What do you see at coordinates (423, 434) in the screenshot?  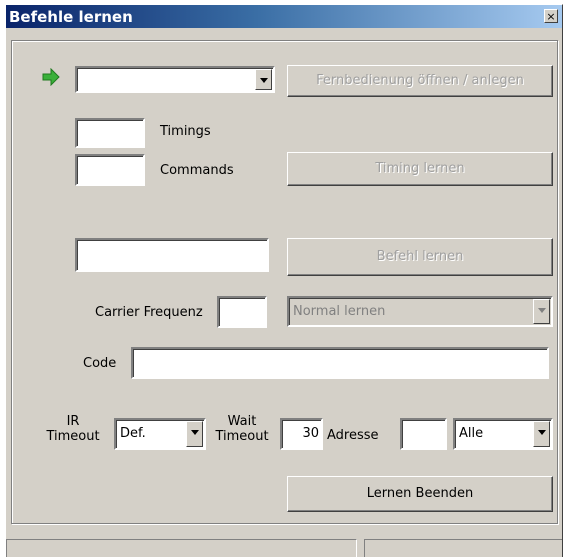 I see `adresse-field` at bounding box center [423, 434].